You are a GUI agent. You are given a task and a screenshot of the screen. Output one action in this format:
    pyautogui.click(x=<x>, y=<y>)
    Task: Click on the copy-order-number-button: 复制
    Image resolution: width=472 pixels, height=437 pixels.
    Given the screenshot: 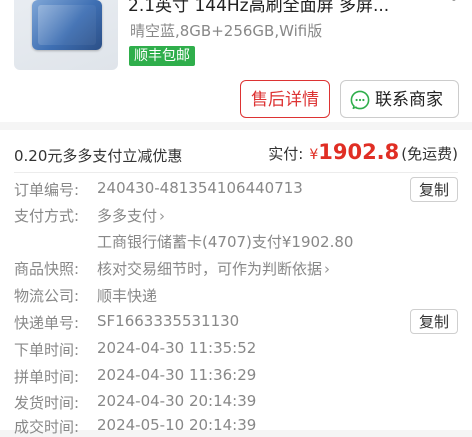 What is the action you would take?
    pyautogui.click(x=434, y=189)
    